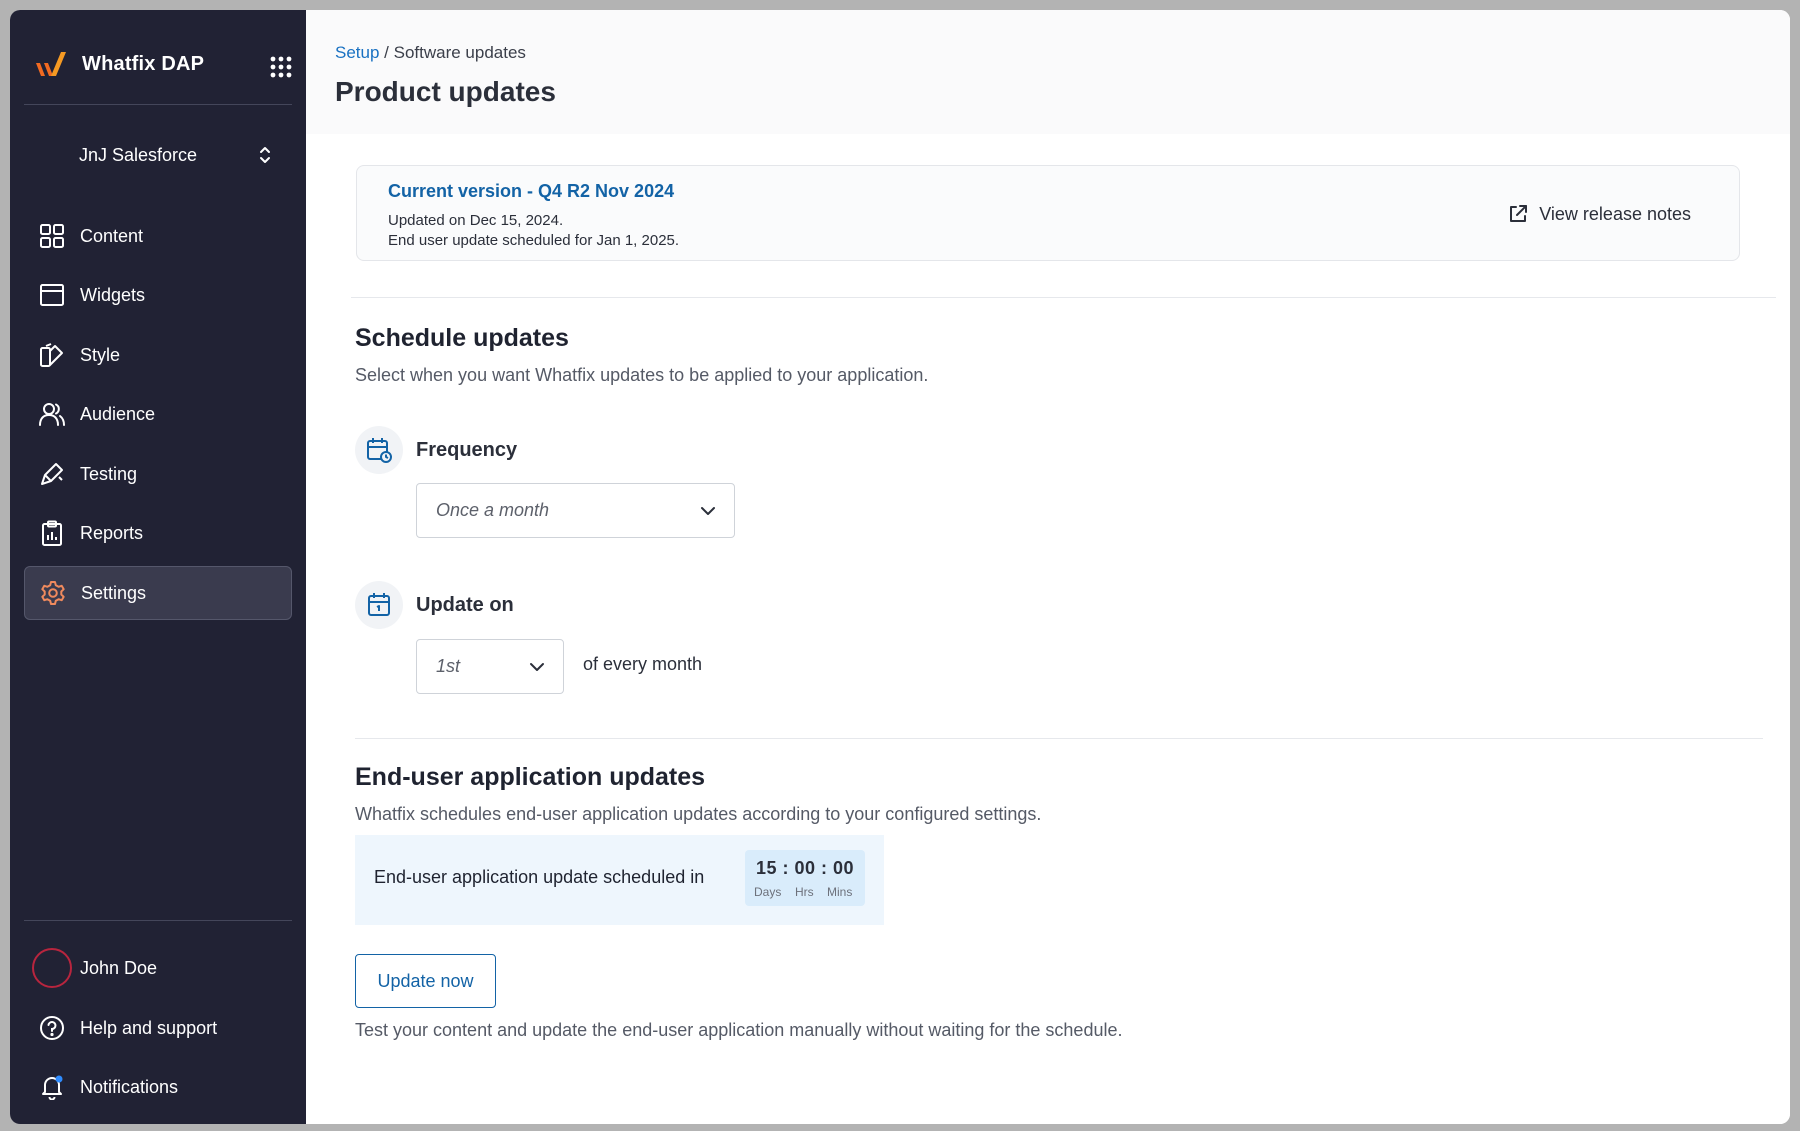  What do you see at coordinates (379, 450) in the screenshot?
I see `calendar-clock-icon` at bounding box center [379, 450].